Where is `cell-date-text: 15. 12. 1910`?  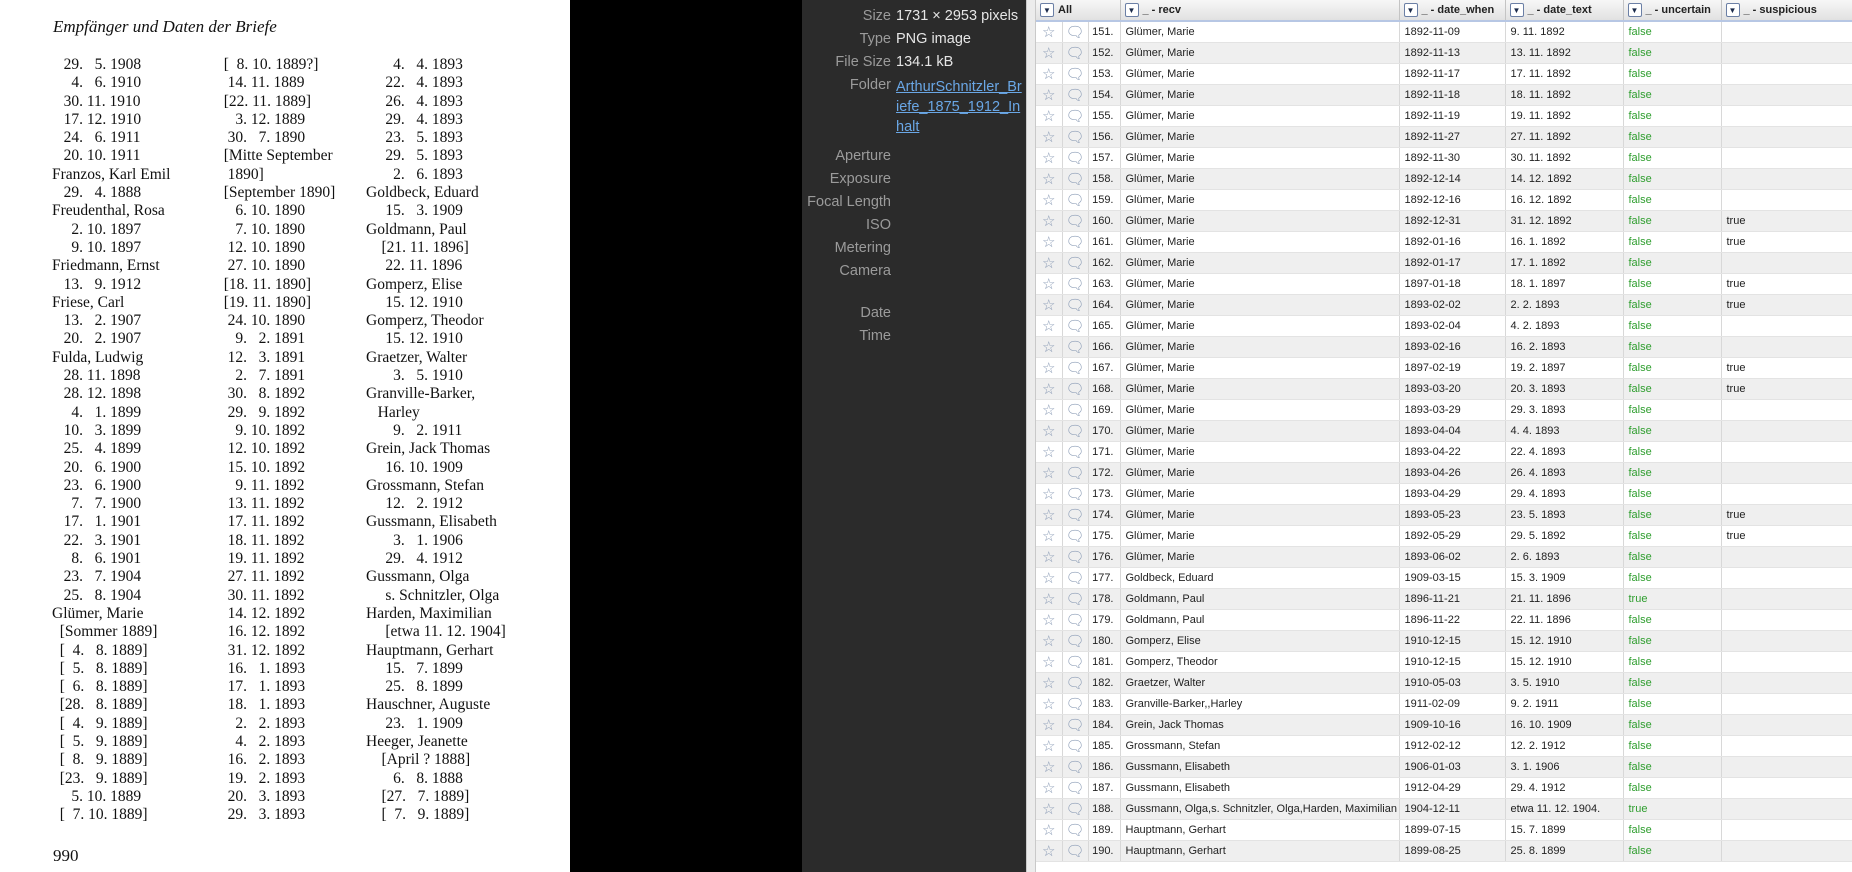 cell-date-text: 15. 12. 1910 is located at coordinates (1564, 662).